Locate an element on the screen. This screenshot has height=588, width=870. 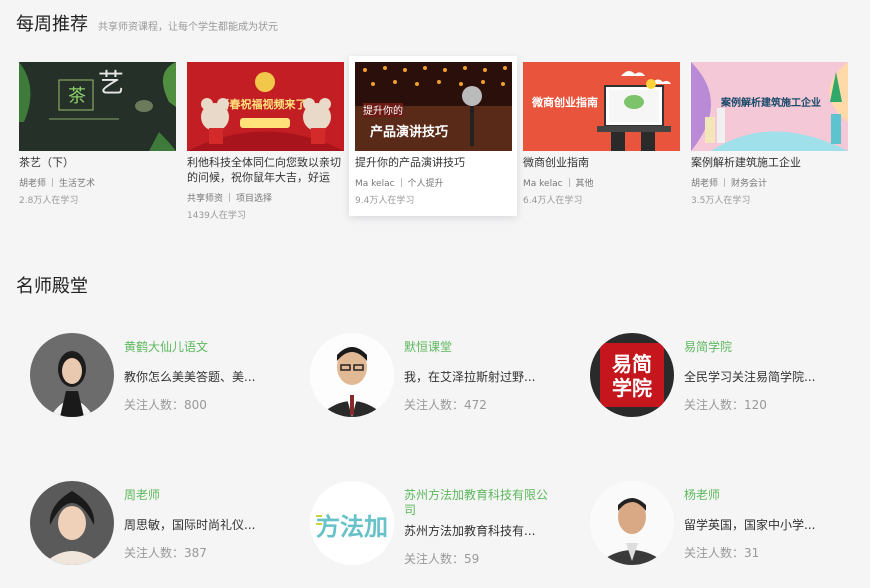
course-category: 其他 is located at coordinates (584, 184).